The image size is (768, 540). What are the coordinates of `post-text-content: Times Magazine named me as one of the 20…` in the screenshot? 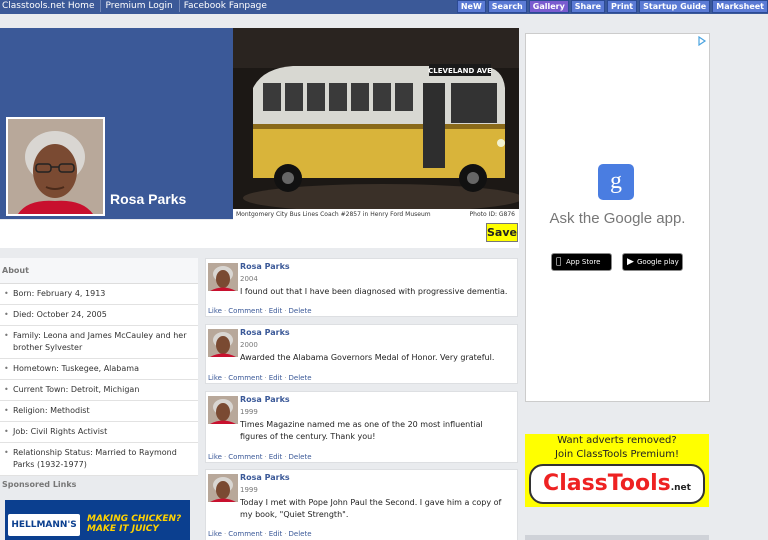 It's located at (361, 430).